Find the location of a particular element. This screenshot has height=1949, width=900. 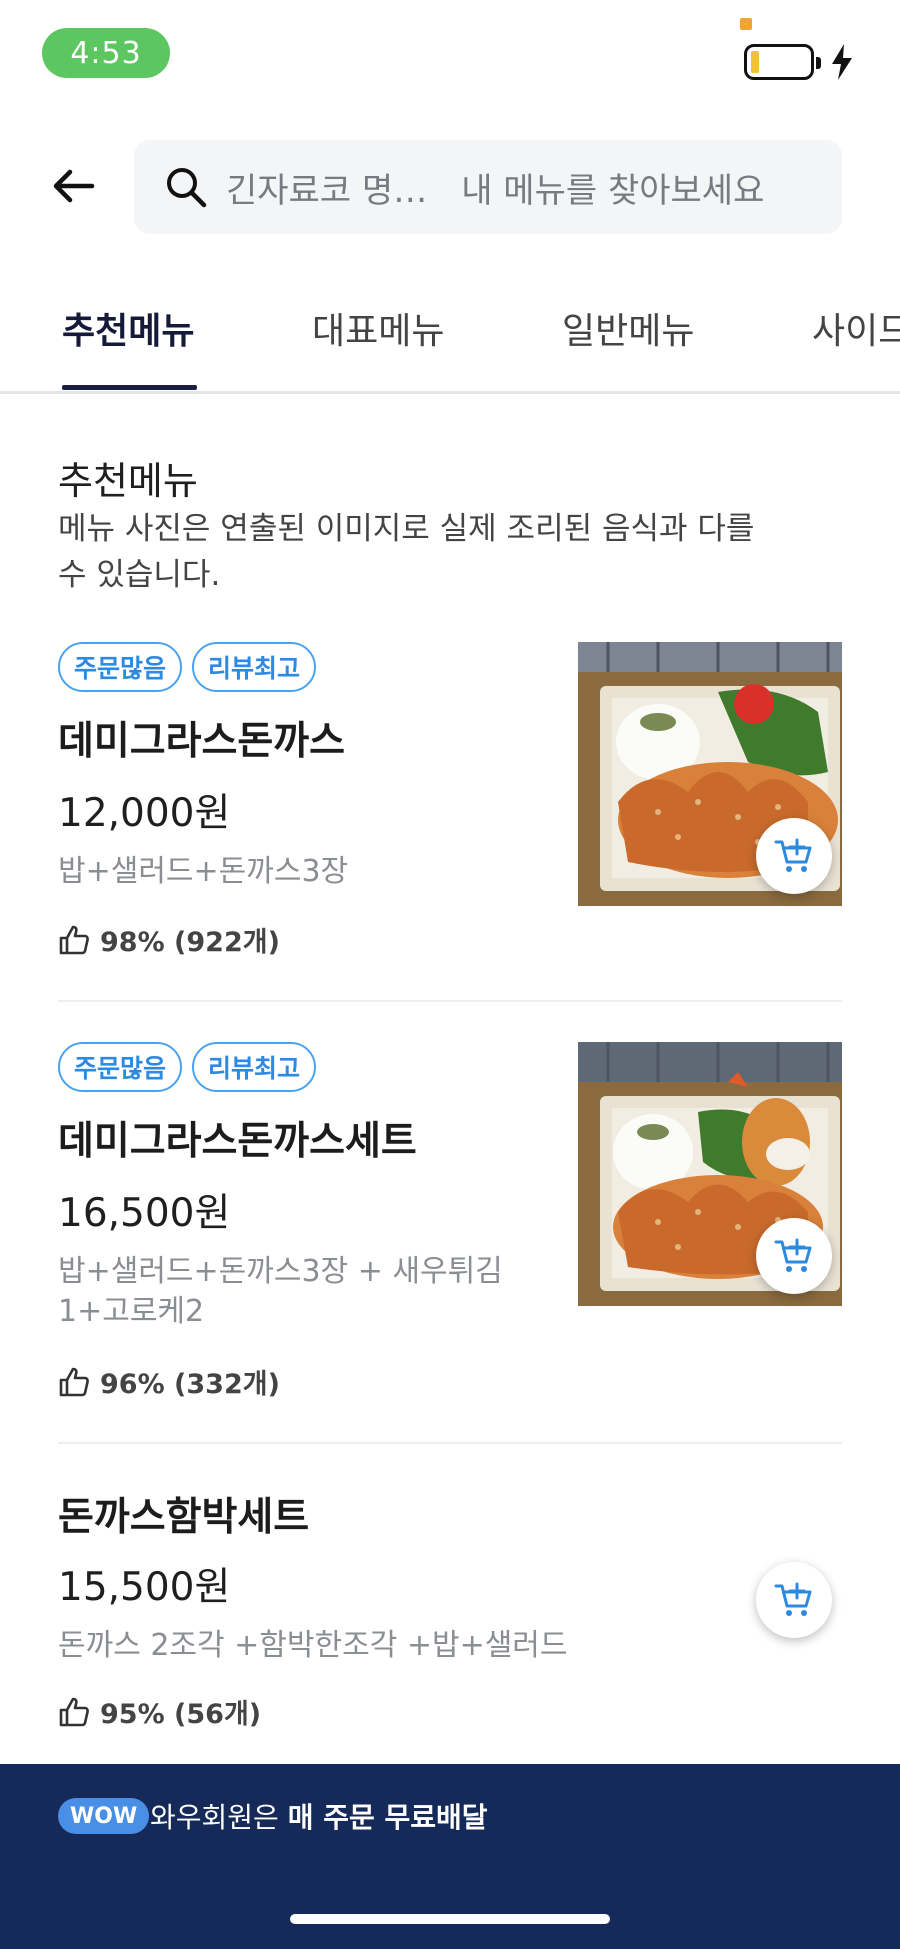

search-placeholder: 내 메뉴를 찾아보세요 is located at coordinates (613, 190).